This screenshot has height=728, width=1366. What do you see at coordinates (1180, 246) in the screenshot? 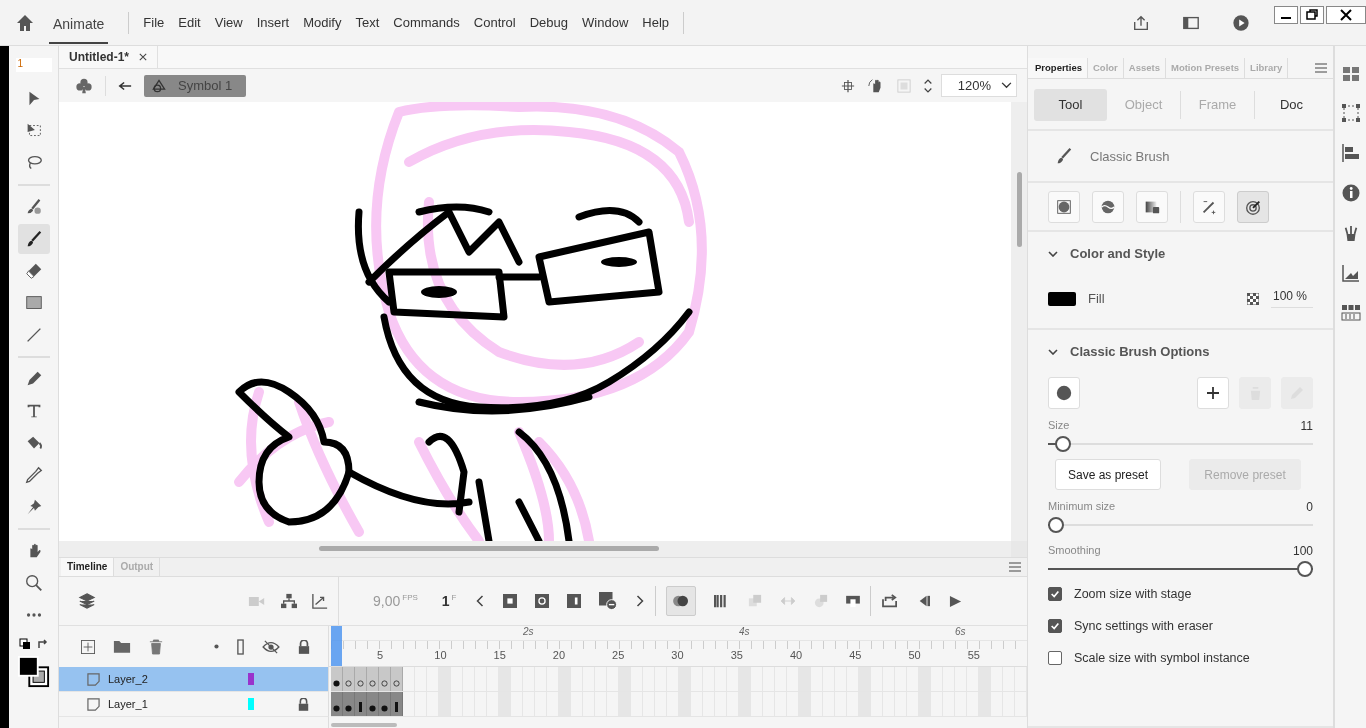
I see `section-header: Color and Style` at bounding box center [1180, 246].